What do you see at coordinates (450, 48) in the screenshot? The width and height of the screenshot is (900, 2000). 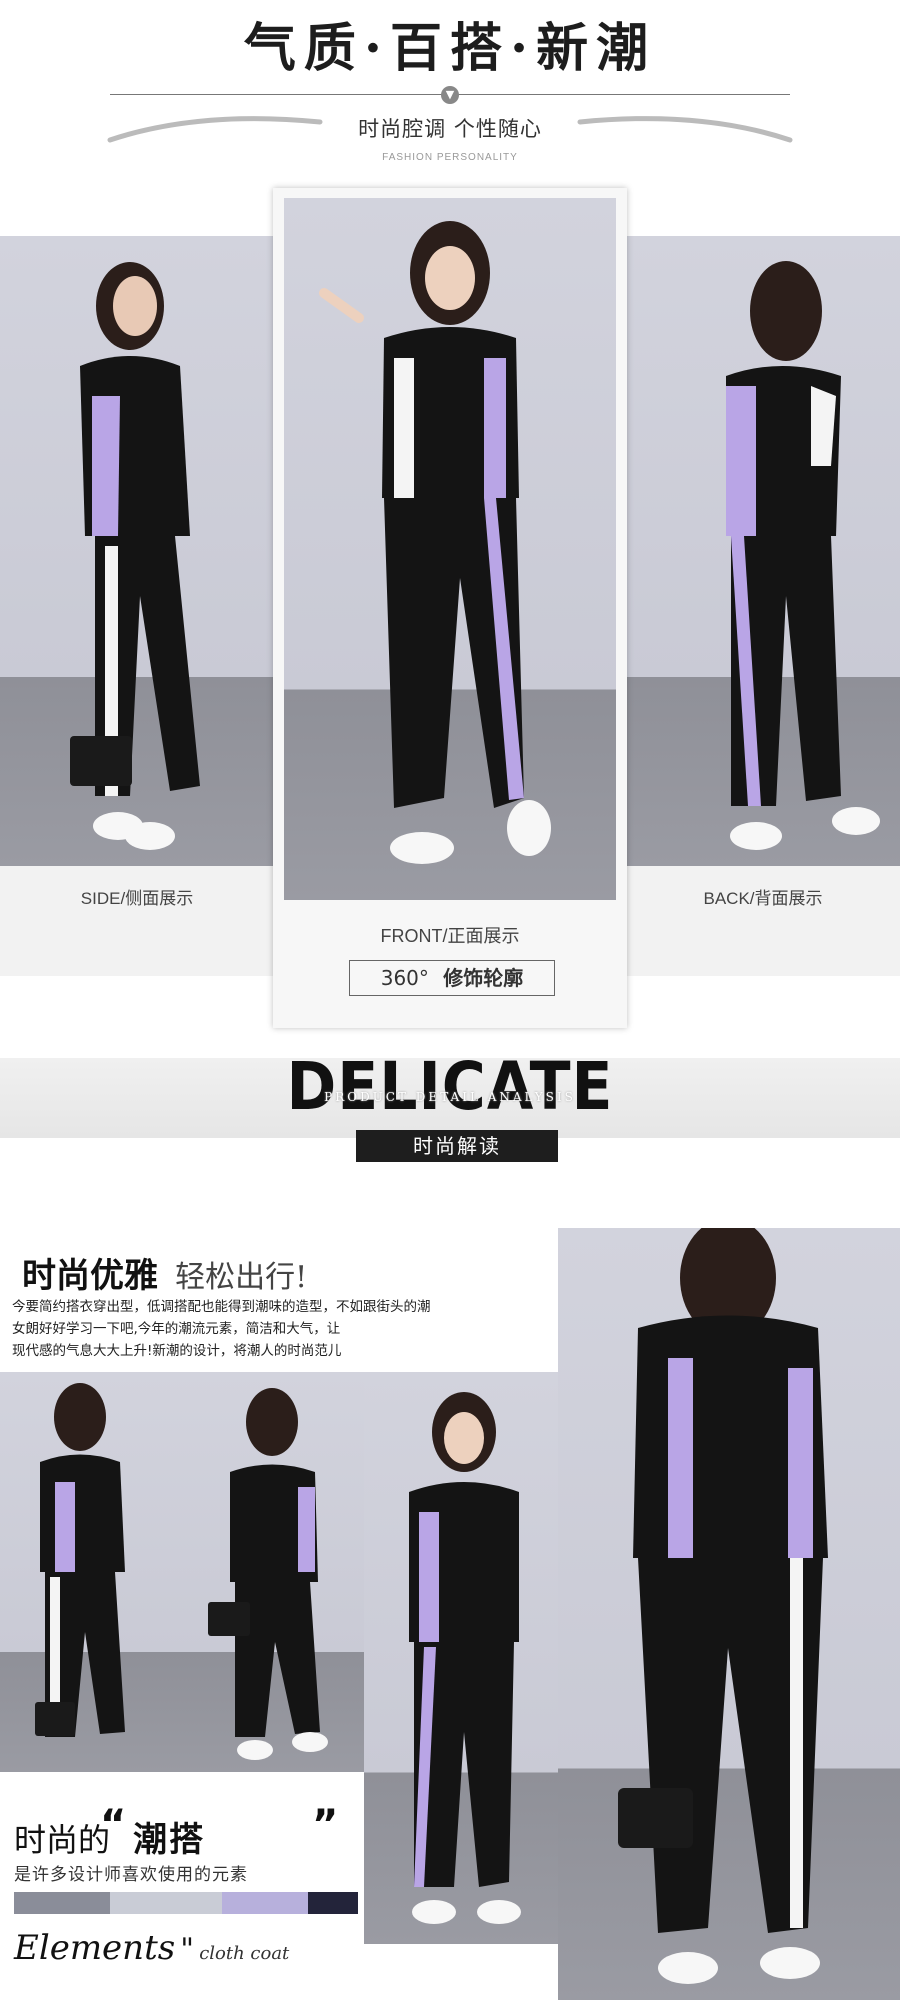 I see `page-title: 气质·百搭·新潮` at bounding box center [450, 48].